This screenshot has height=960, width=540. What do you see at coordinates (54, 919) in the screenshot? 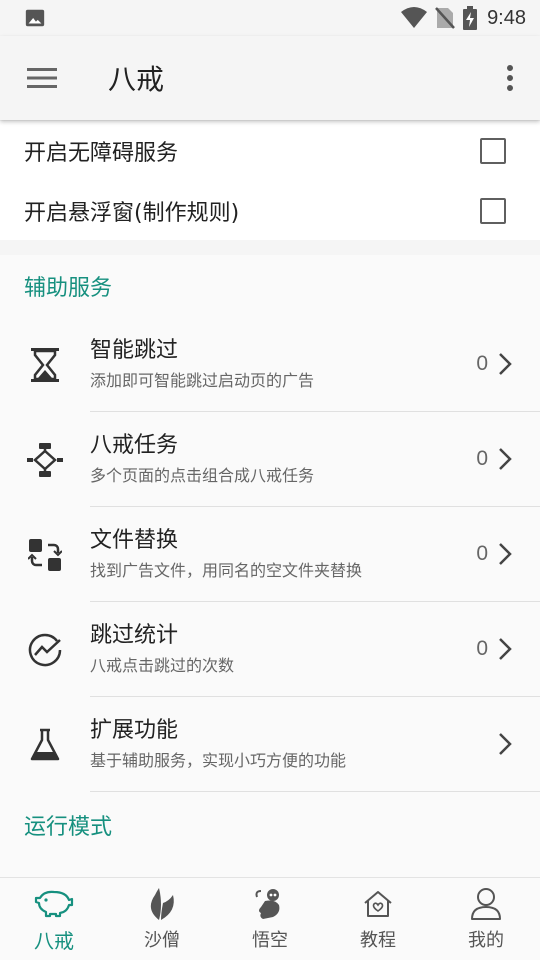
I see `nav-item-bajie: 八戒` at bounding box center [54, 919].